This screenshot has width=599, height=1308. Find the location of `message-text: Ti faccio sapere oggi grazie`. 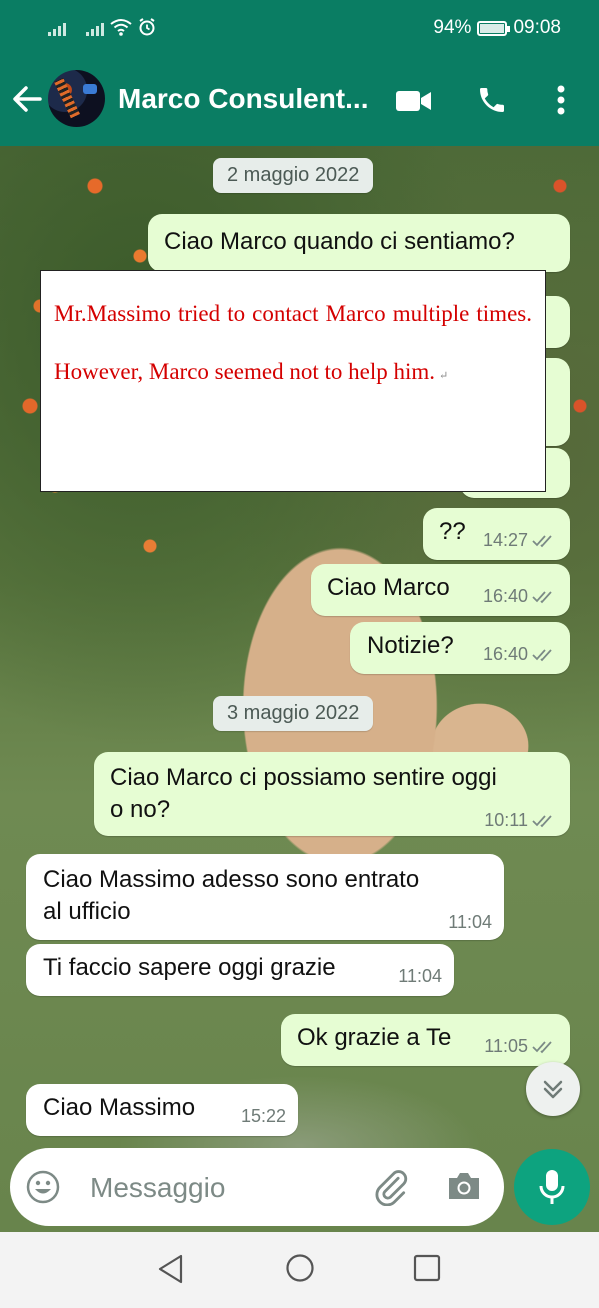

message-text: Ti faccio sapere oggi grazie is located at coordinates (189, 967).